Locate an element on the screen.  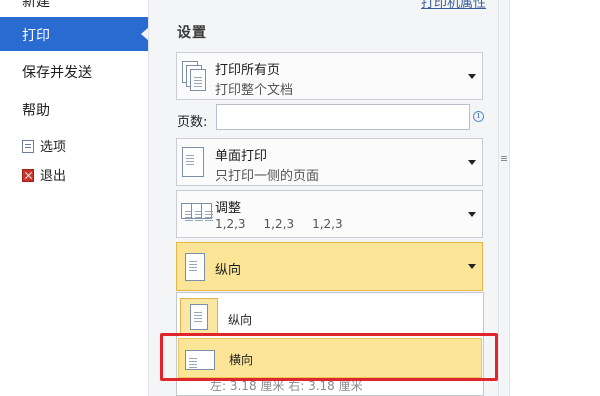
collate-sequence: 1,2,3 1,2,3 1,2,3 is located at coordinates (288, 224).